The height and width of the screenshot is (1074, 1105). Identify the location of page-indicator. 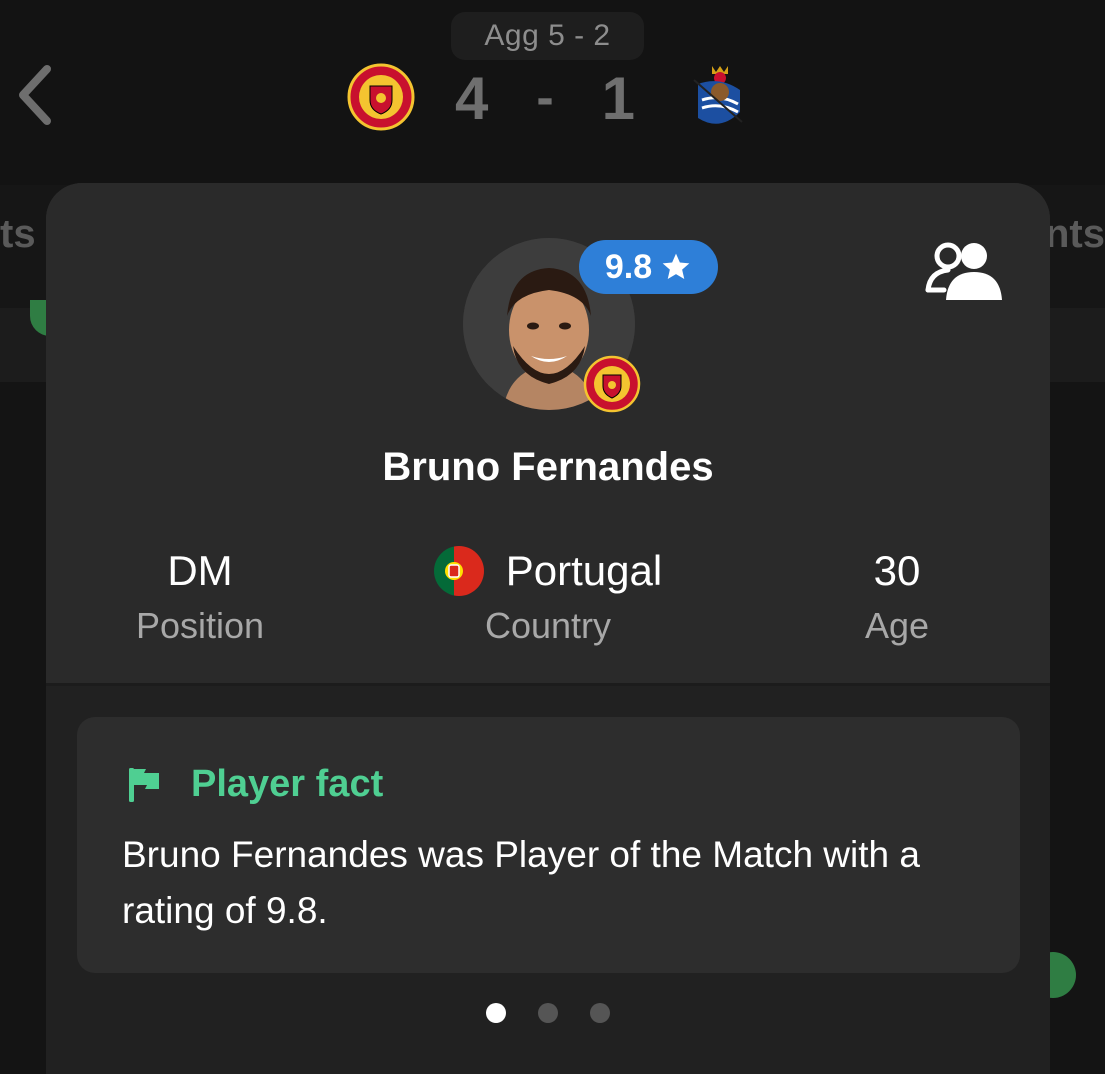
(548, 1013).